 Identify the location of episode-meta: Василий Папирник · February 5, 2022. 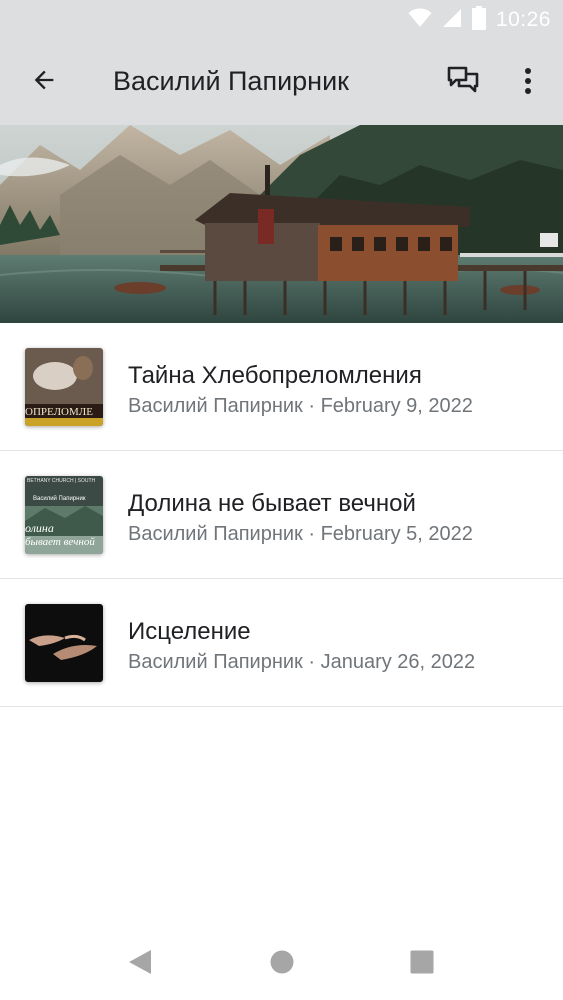
(300, 534).